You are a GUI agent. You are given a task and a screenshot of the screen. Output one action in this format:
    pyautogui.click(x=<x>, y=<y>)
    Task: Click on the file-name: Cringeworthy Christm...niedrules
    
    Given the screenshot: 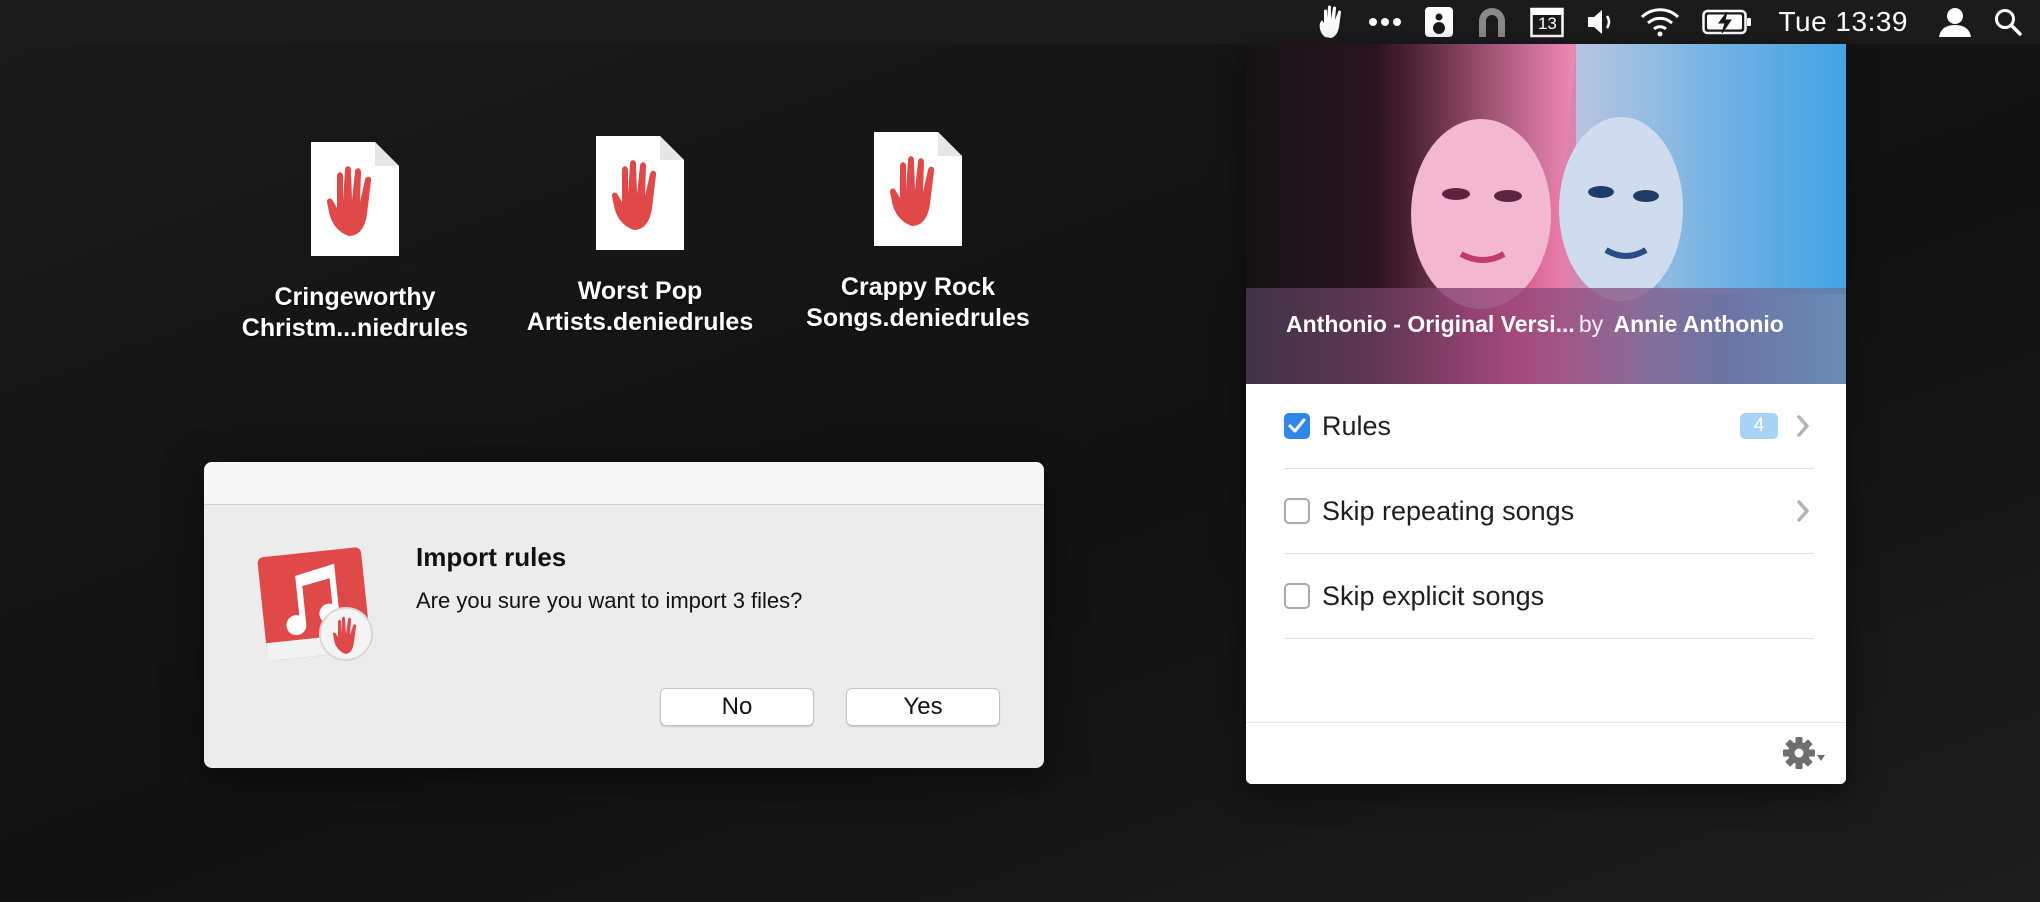 What is the action you would take?
    pyautogui.click(x=355, y=313)
    